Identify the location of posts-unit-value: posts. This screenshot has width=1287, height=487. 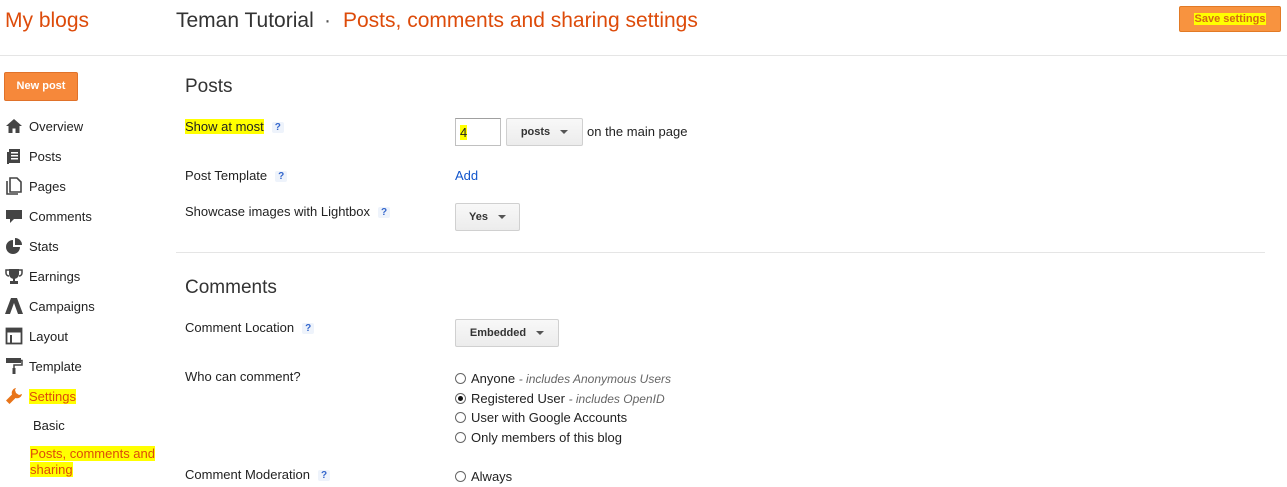
(535, 132).